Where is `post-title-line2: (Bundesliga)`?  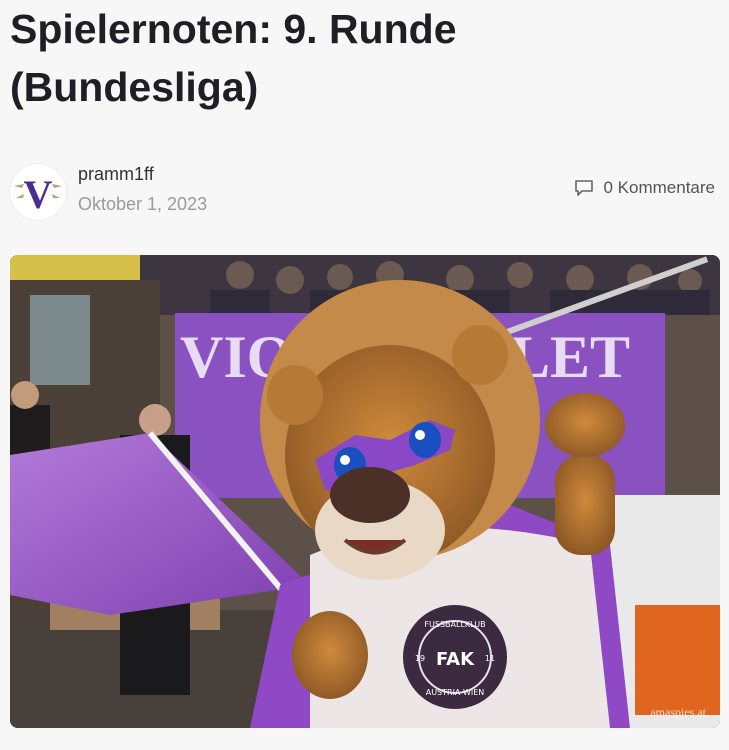
post-title-line2: (Bundesliga) is located at coordinates (134, 87).